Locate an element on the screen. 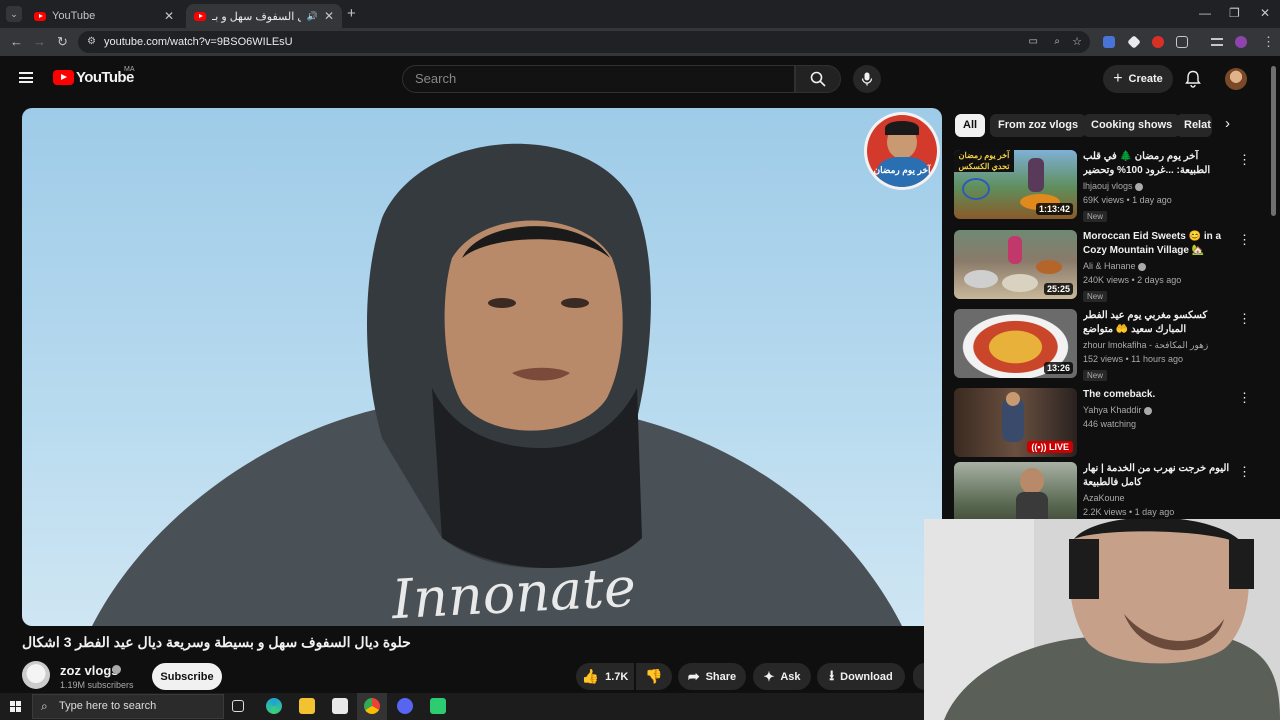 The width and height of the screenshot is (1280, 720). ask-label: Ask is located at coordinates (790, 676).